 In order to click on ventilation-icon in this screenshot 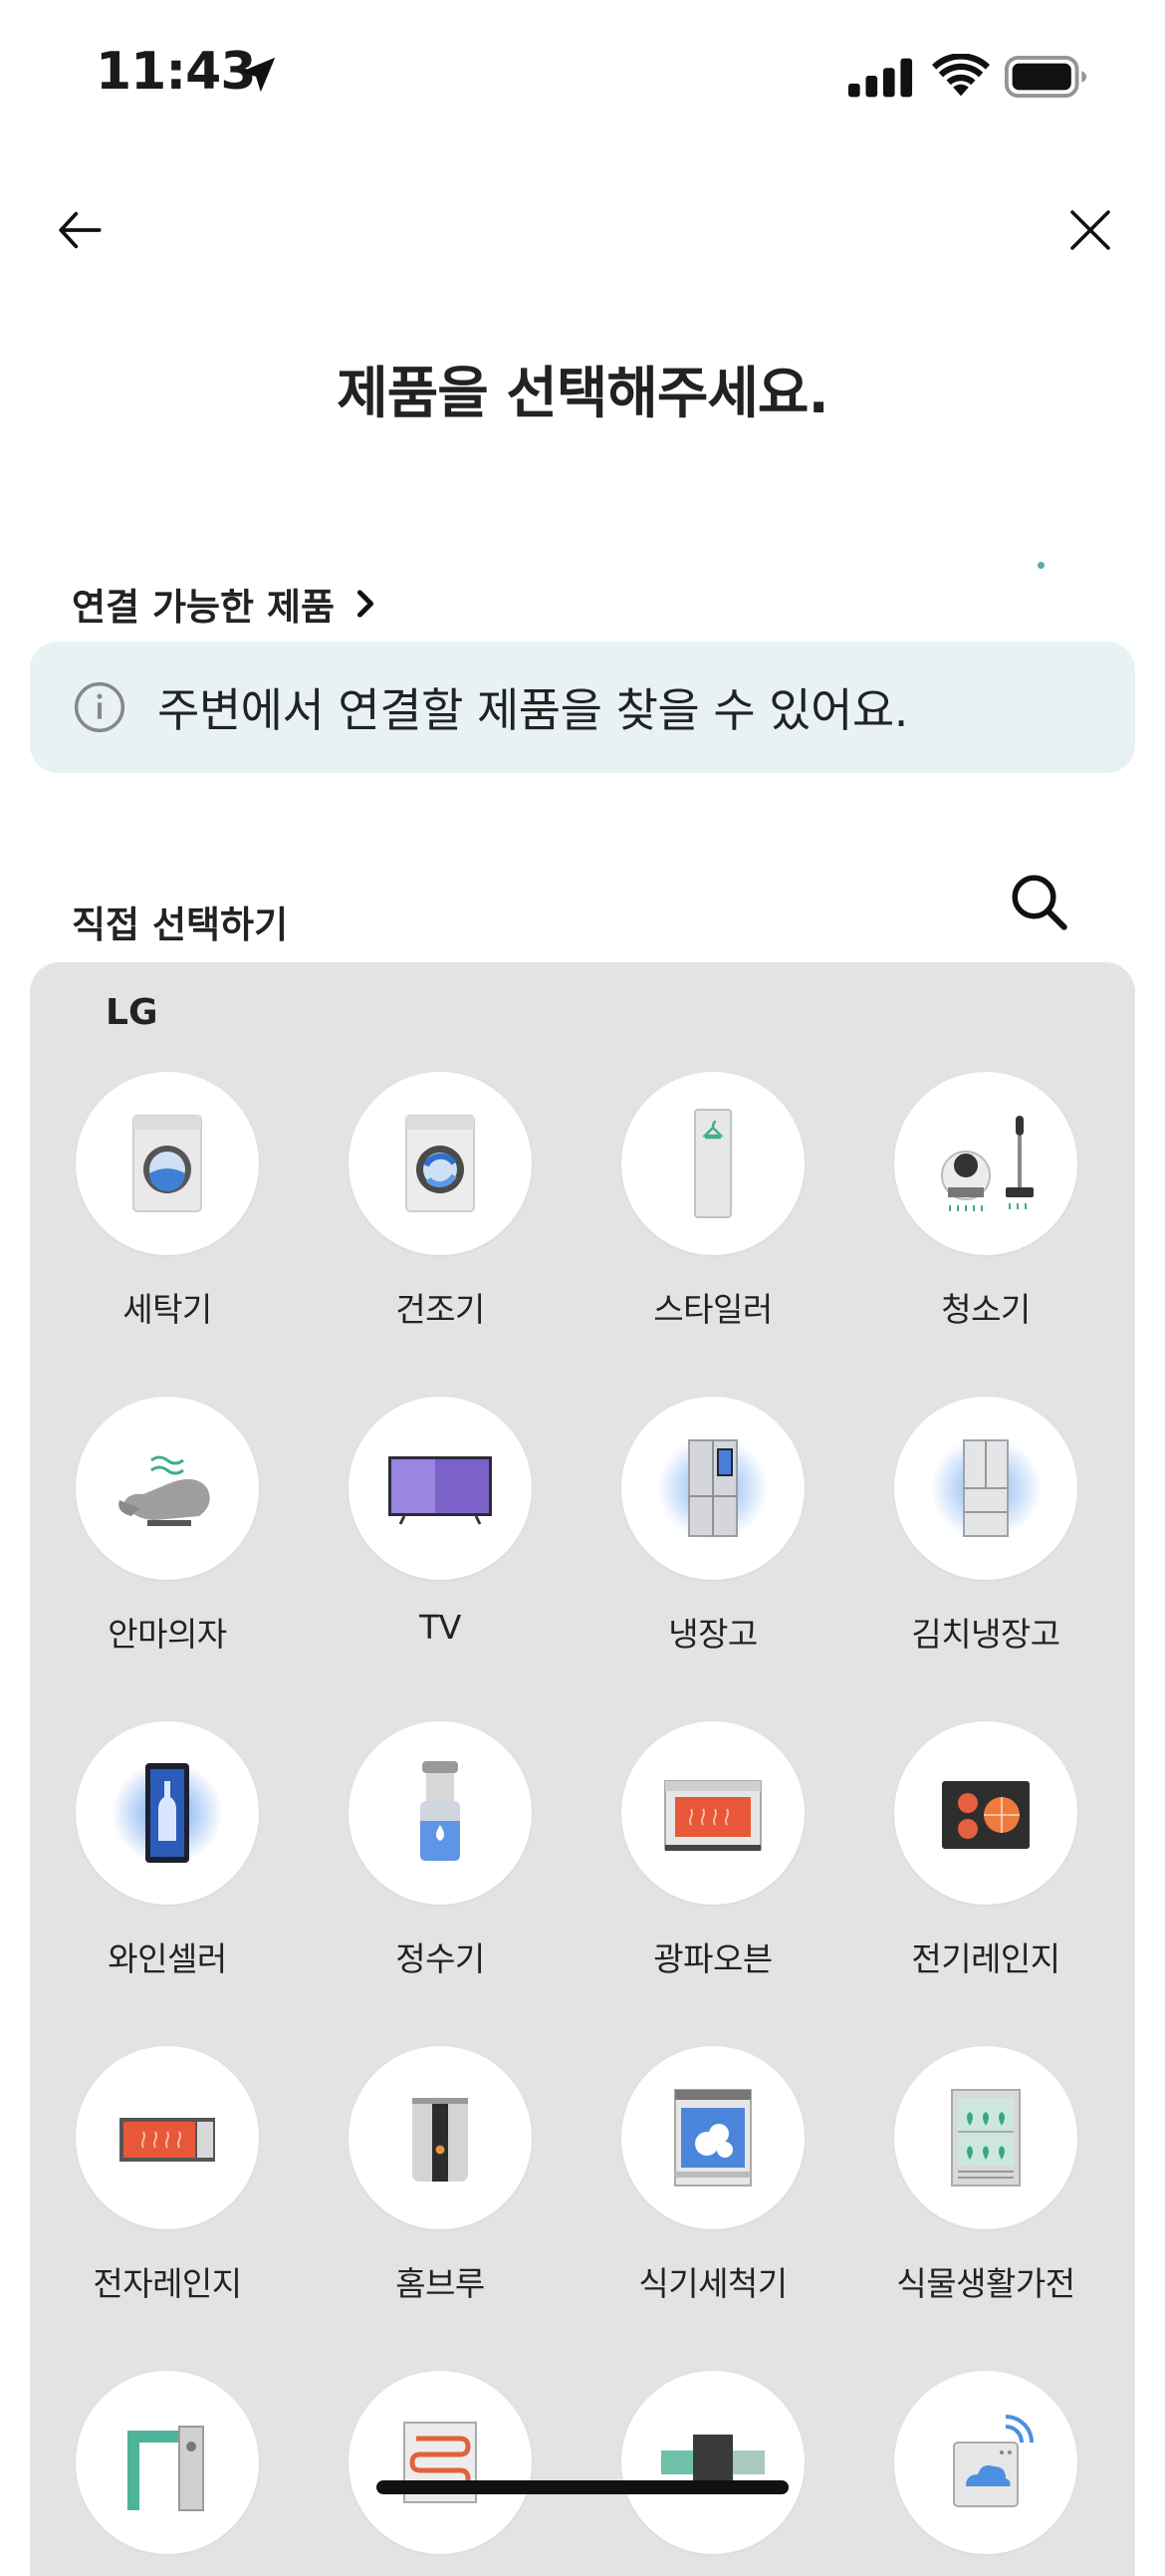, I will do `click(713, 2462)`.